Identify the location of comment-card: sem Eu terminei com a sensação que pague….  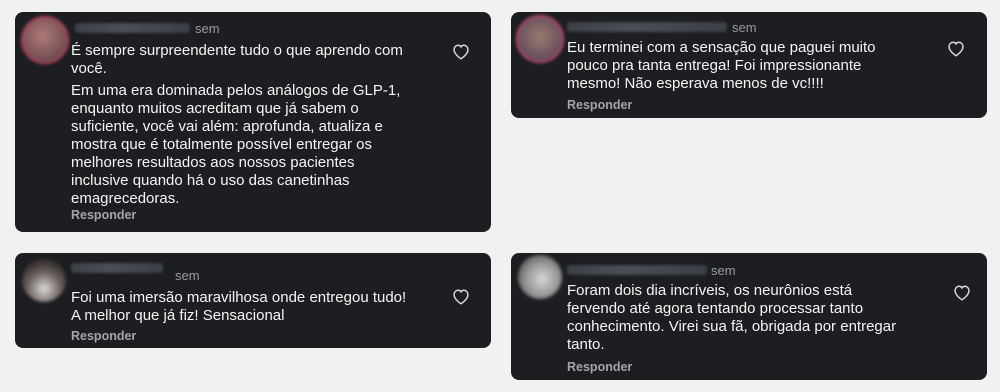
(749, 65).